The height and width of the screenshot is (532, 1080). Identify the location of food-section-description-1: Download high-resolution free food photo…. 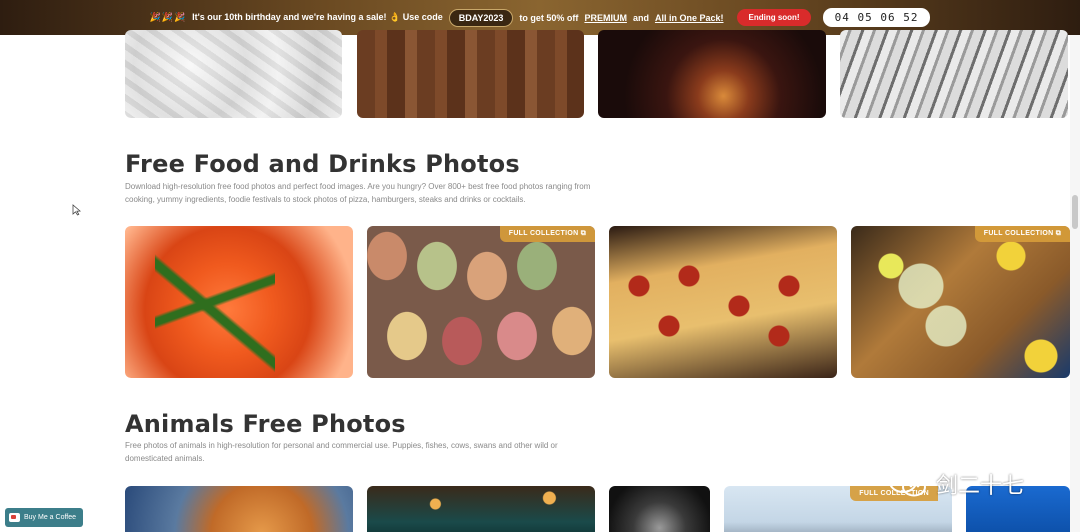
(358, 186).